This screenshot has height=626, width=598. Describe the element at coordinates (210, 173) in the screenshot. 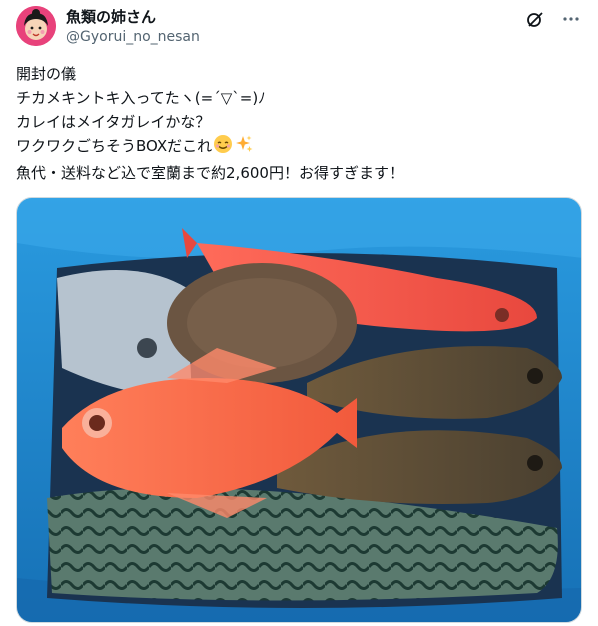

I see `tweet-line: 魚代・送料など込で室蘭まで約2,600円！お得すぎます！` at that location.